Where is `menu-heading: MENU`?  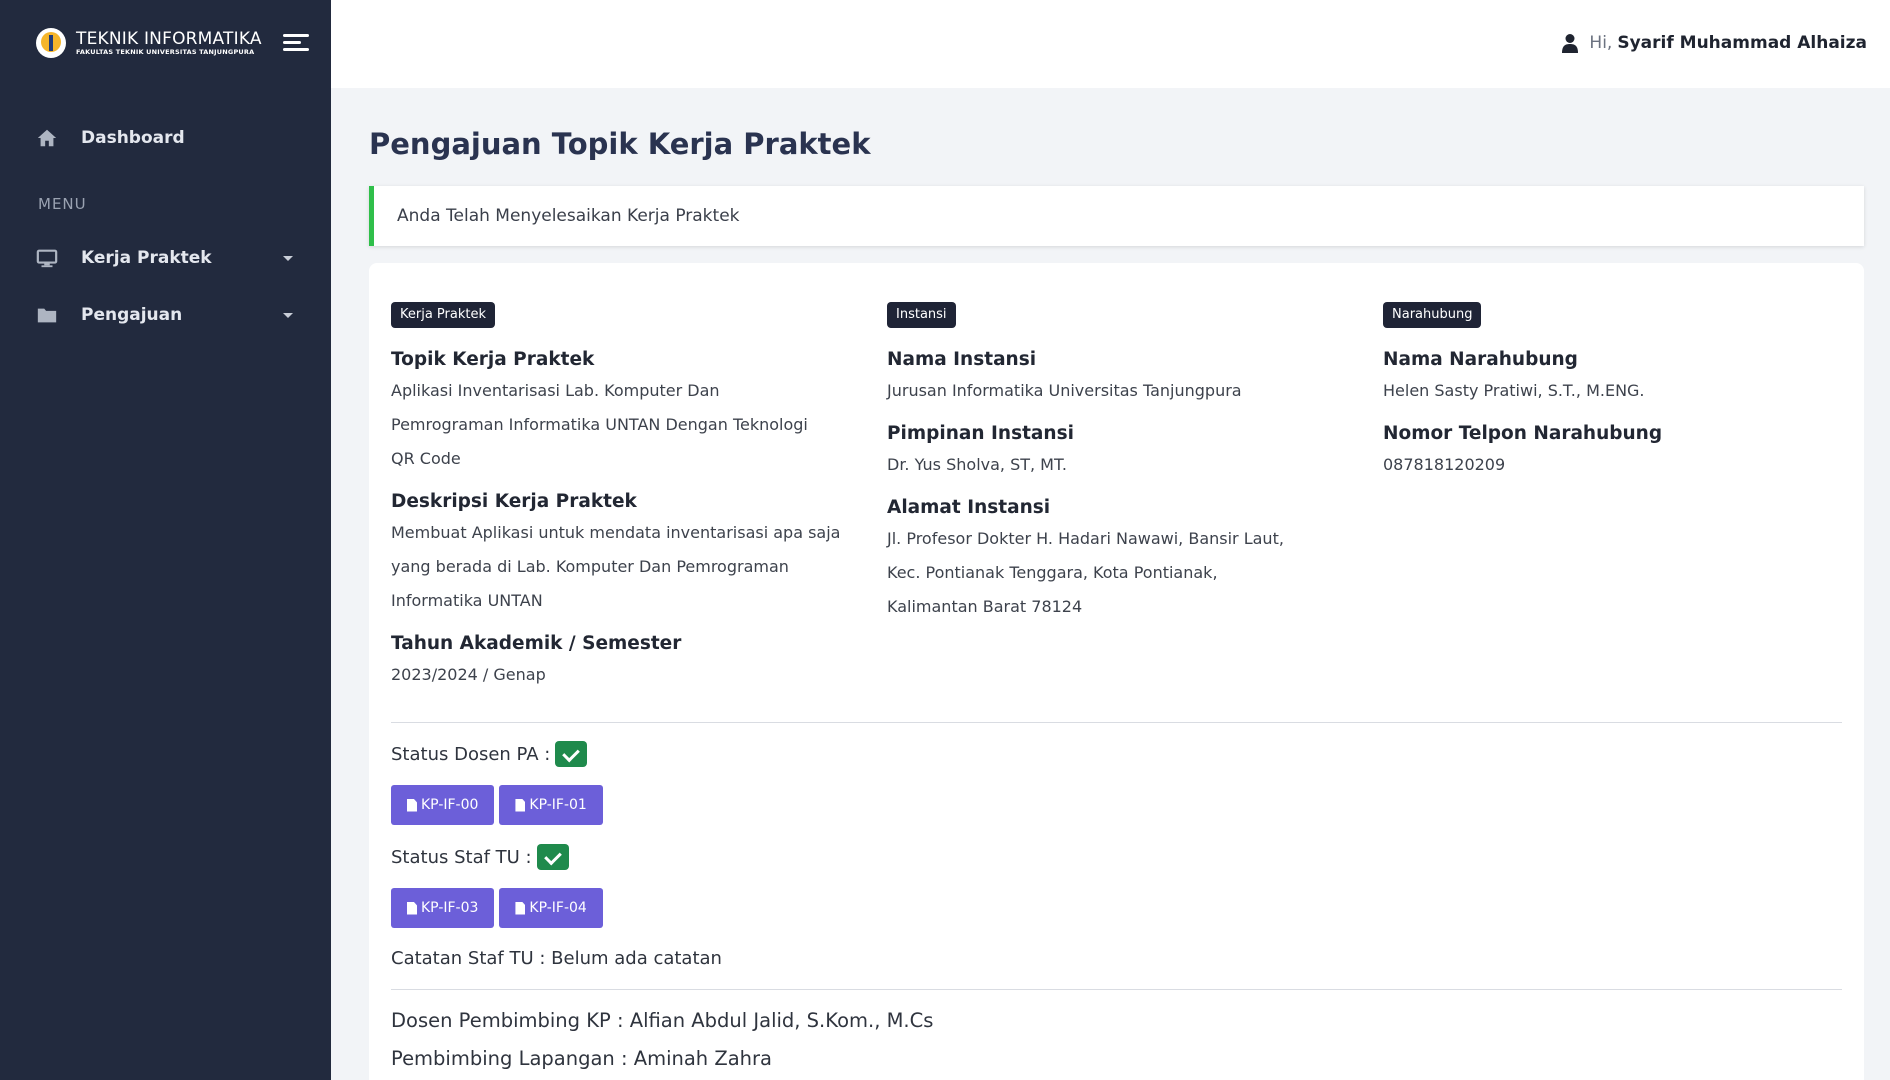
menu-heading: MENU is located at coordinates (62, 204).